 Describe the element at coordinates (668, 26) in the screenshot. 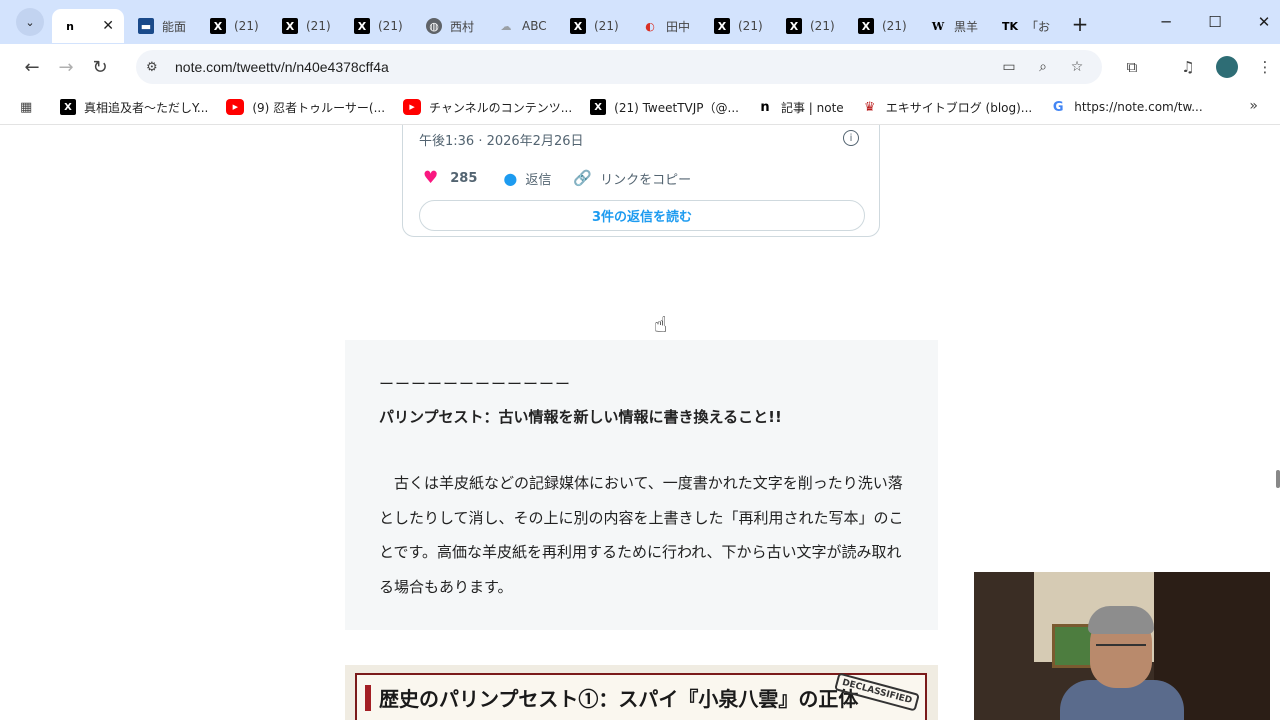

I see `tab-red-logo: ◐ 田中` at that location.